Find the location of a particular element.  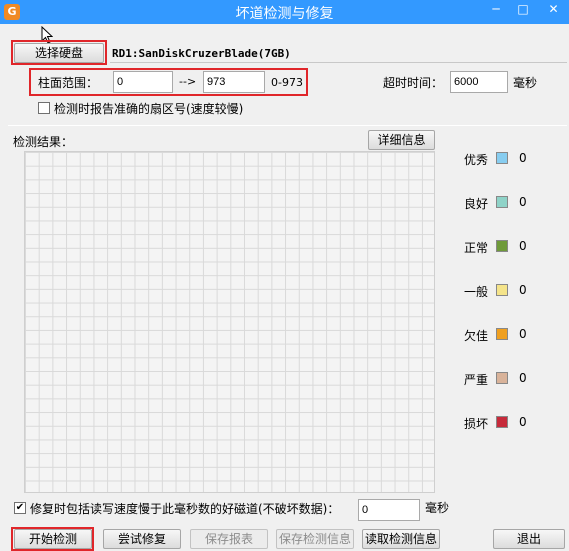

report-sector-checkbox is located at coordinates (44, 108).